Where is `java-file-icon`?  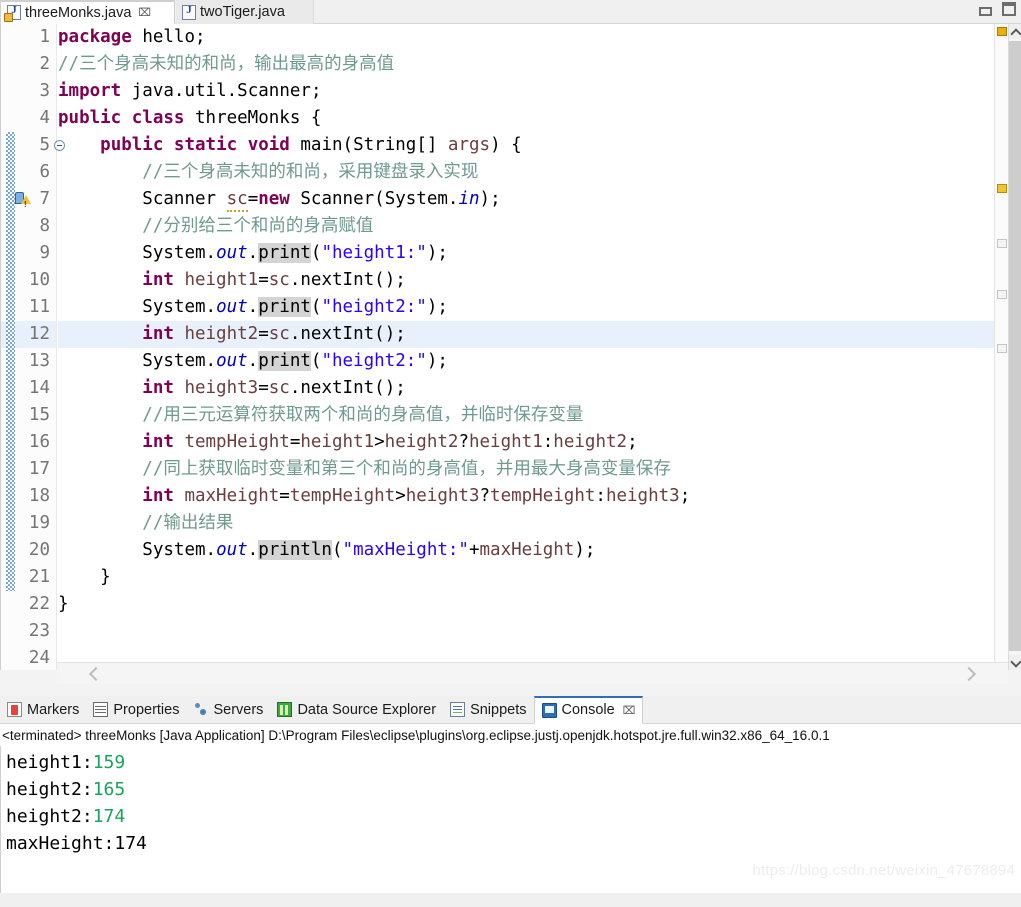
java-file-icon is located at coordinates (189, 12).